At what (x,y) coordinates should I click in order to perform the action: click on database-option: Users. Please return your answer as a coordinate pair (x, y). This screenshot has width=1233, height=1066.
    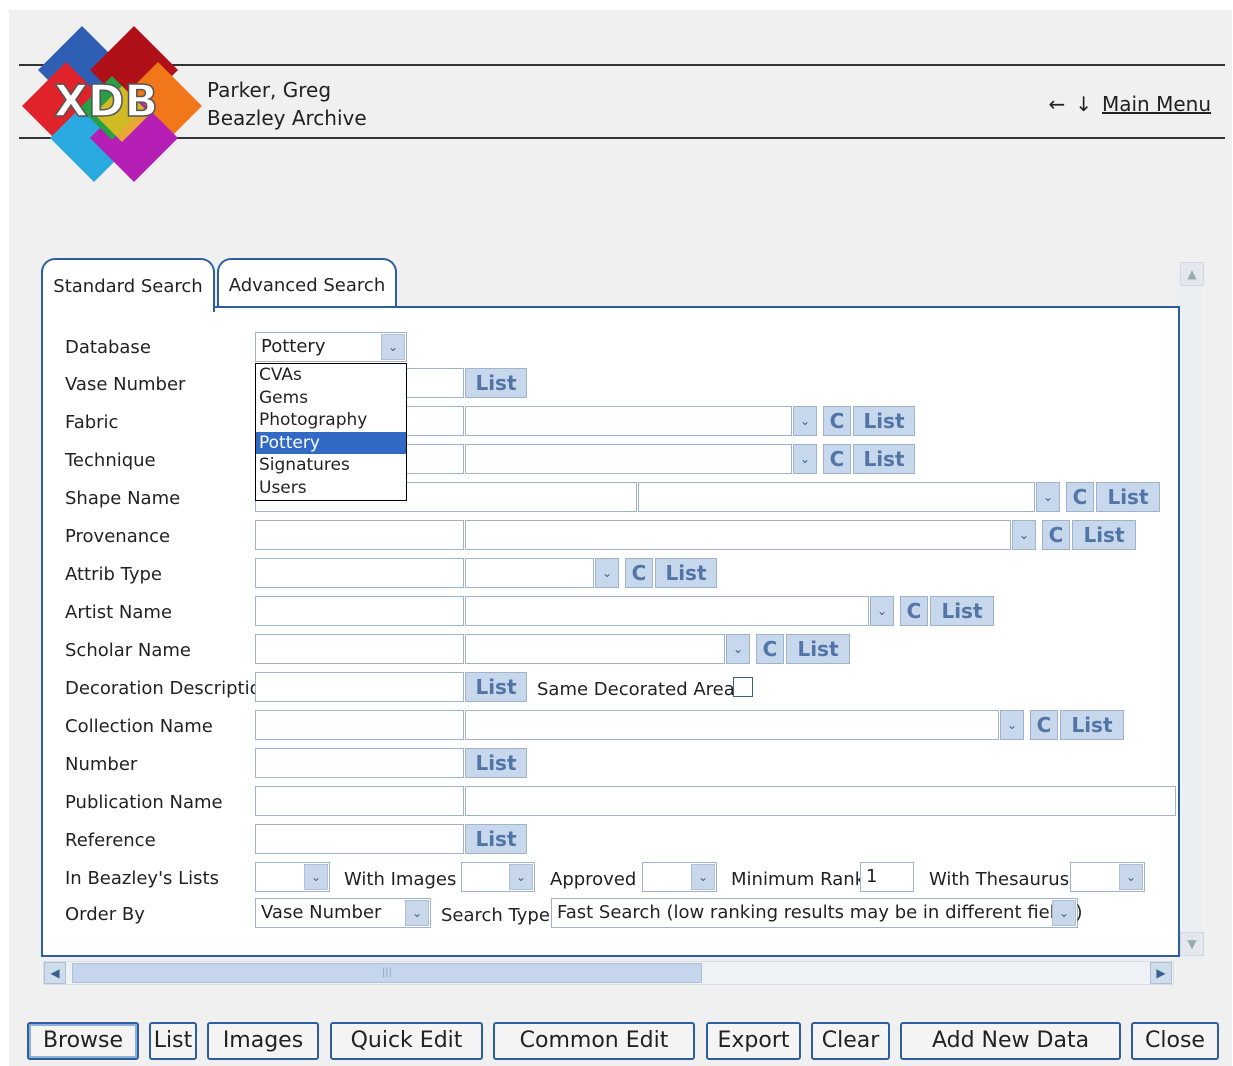
    Looking at the image, I should click on (331, 488).